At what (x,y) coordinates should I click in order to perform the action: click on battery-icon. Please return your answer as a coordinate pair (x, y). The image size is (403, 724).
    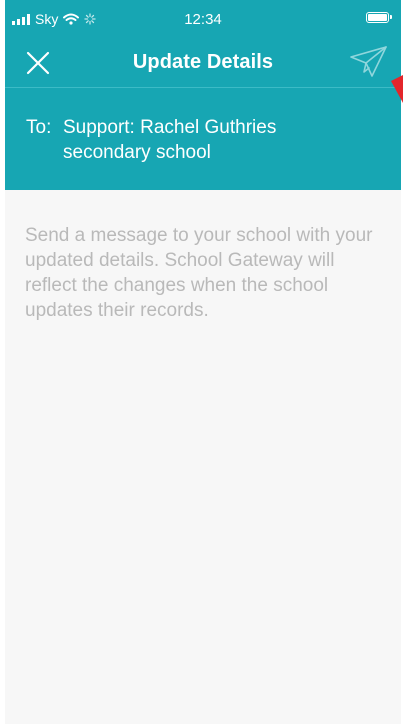
    Looking at the image, I should click on (379, 17).